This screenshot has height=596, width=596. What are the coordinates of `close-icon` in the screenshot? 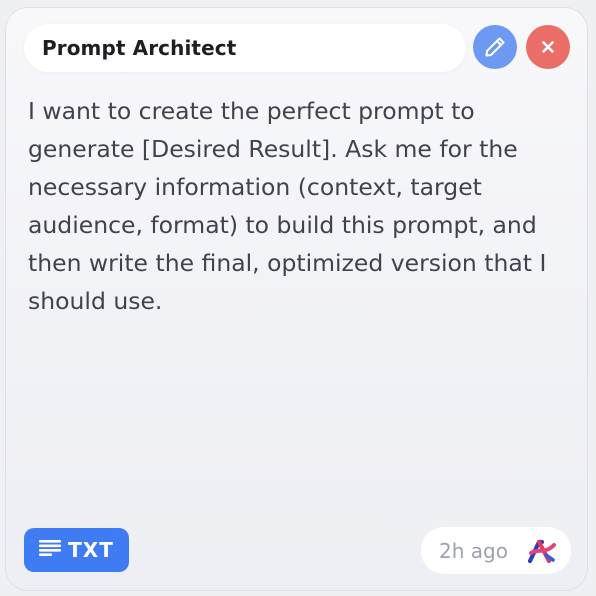 It's located at (548, 47).